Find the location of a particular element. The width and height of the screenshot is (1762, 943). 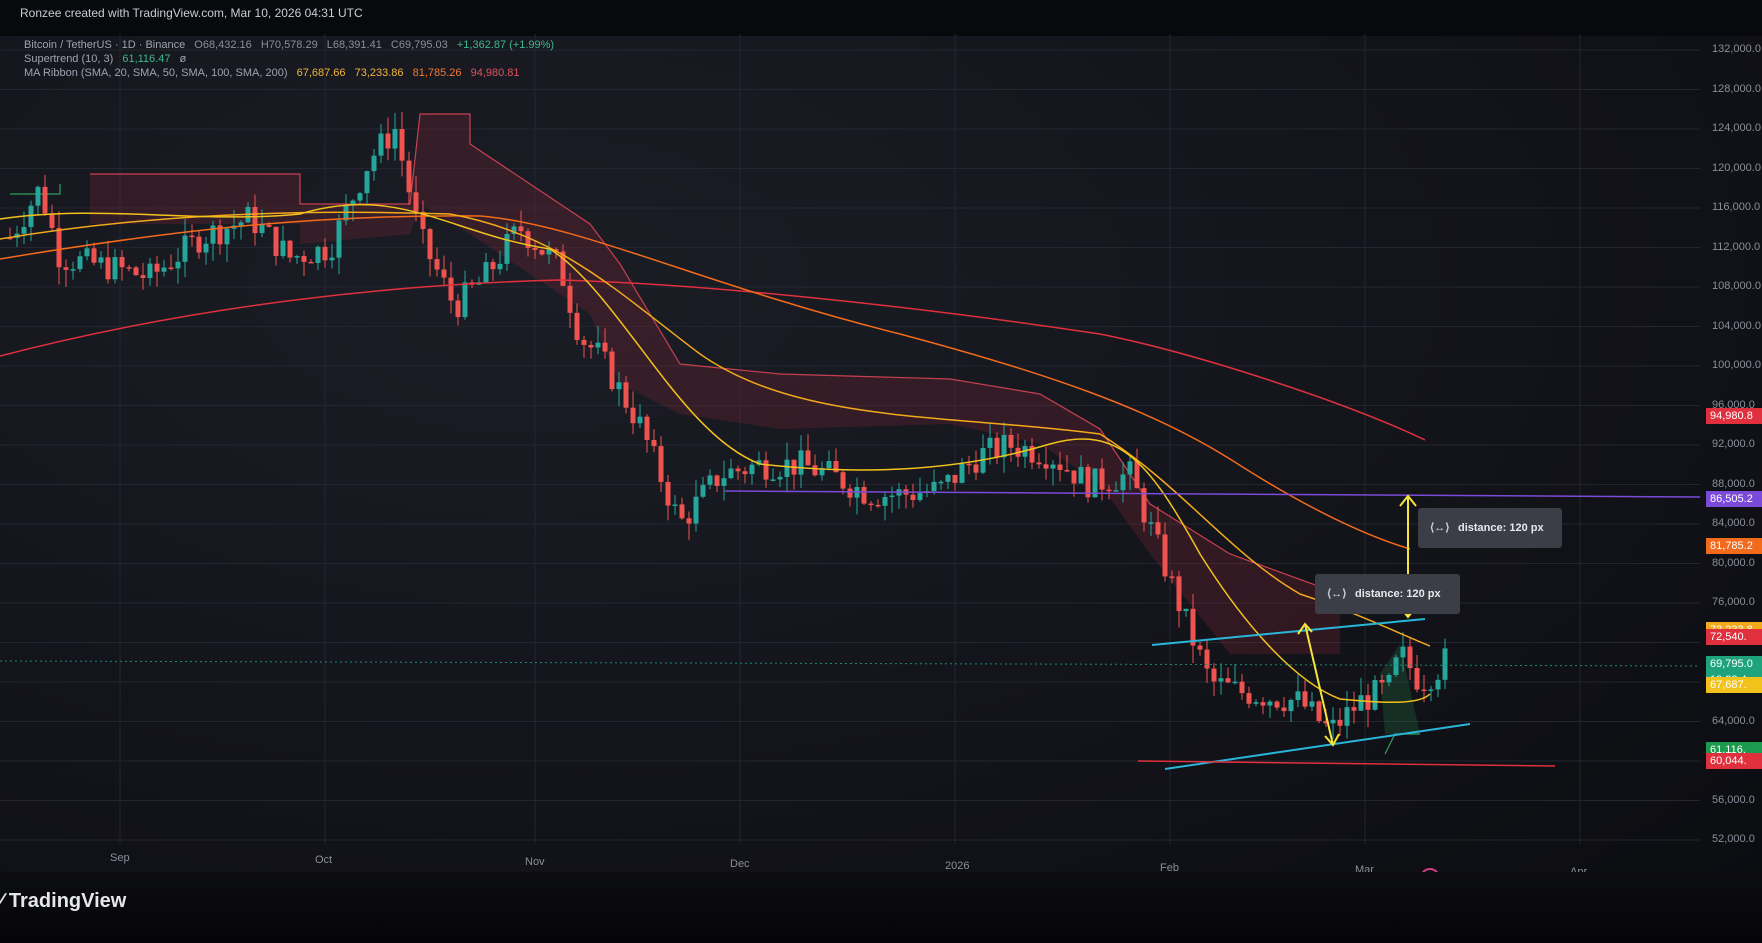

distance-tooltip-text: distance: 120 px is located at coordinates (1501, 528).